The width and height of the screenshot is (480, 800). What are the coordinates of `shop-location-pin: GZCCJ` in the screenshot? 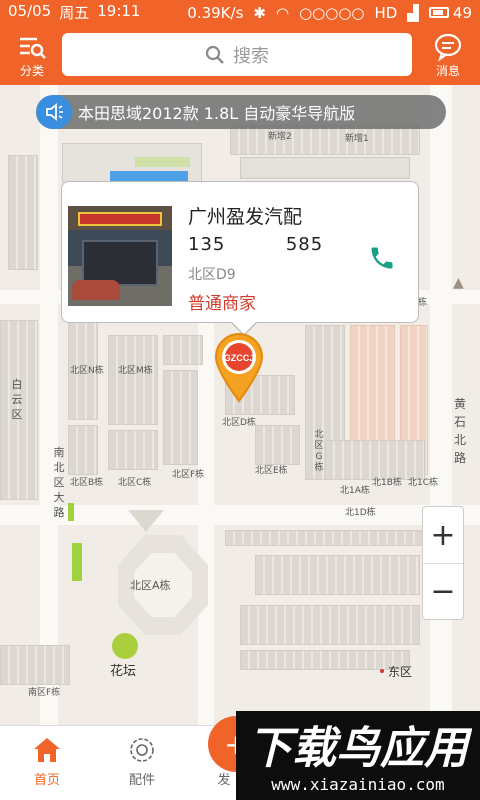 It's located at (239, 368).